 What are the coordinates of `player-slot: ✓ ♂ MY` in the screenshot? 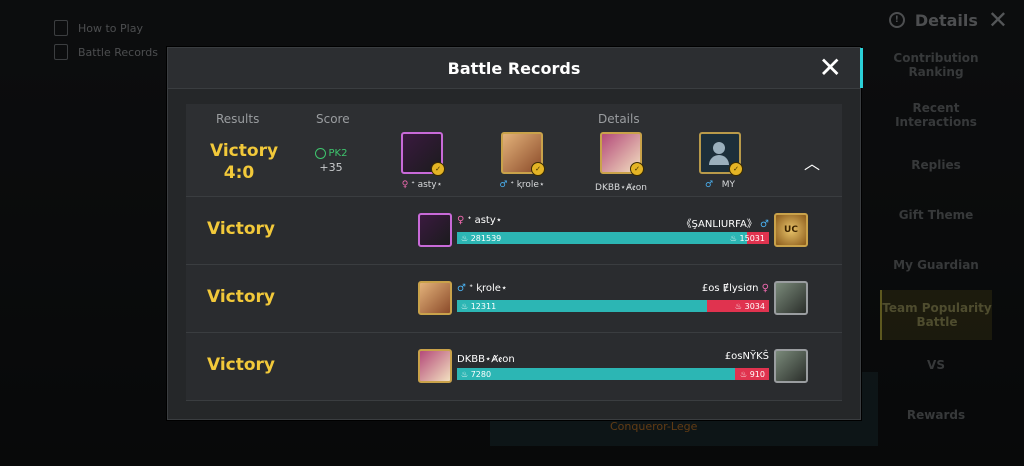 It's located at (720, 161).